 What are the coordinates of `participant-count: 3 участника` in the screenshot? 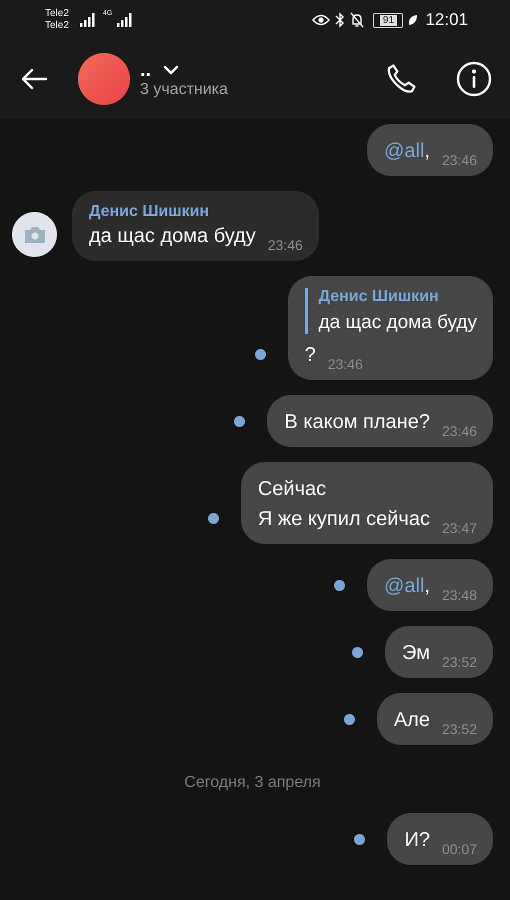 It's located at (184, 90).